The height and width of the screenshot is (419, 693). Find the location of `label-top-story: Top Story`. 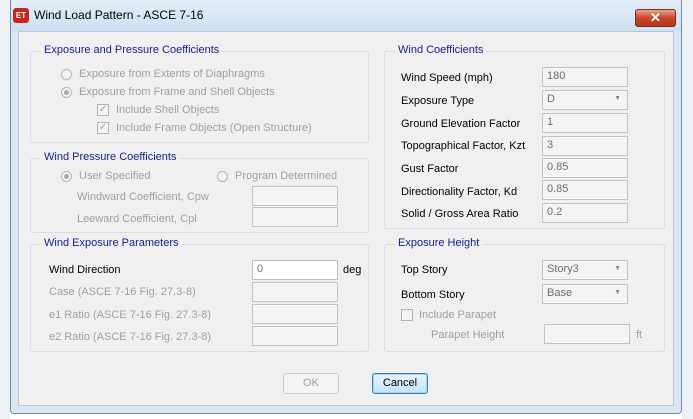

label-top-story: Top Story is located at coordinates (424, 270).